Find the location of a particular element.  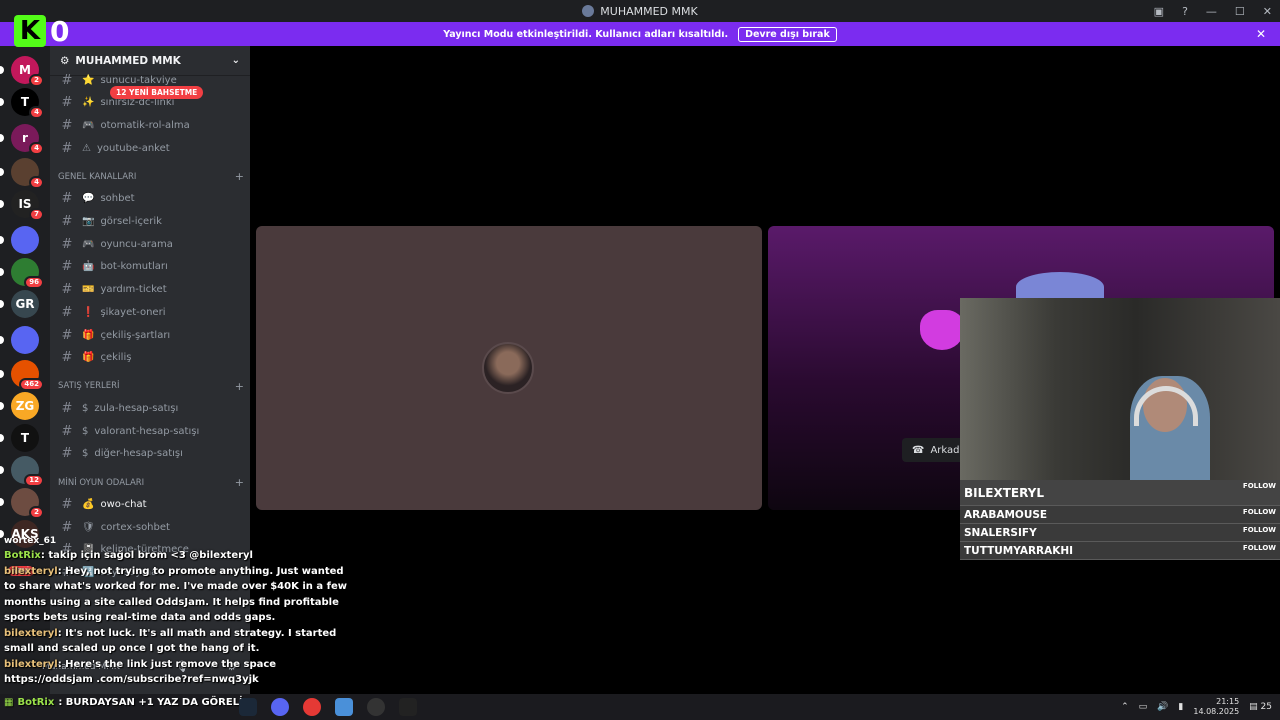

channel-item: # ❗ şikayet-oneri is located at coordinates (151, 312).